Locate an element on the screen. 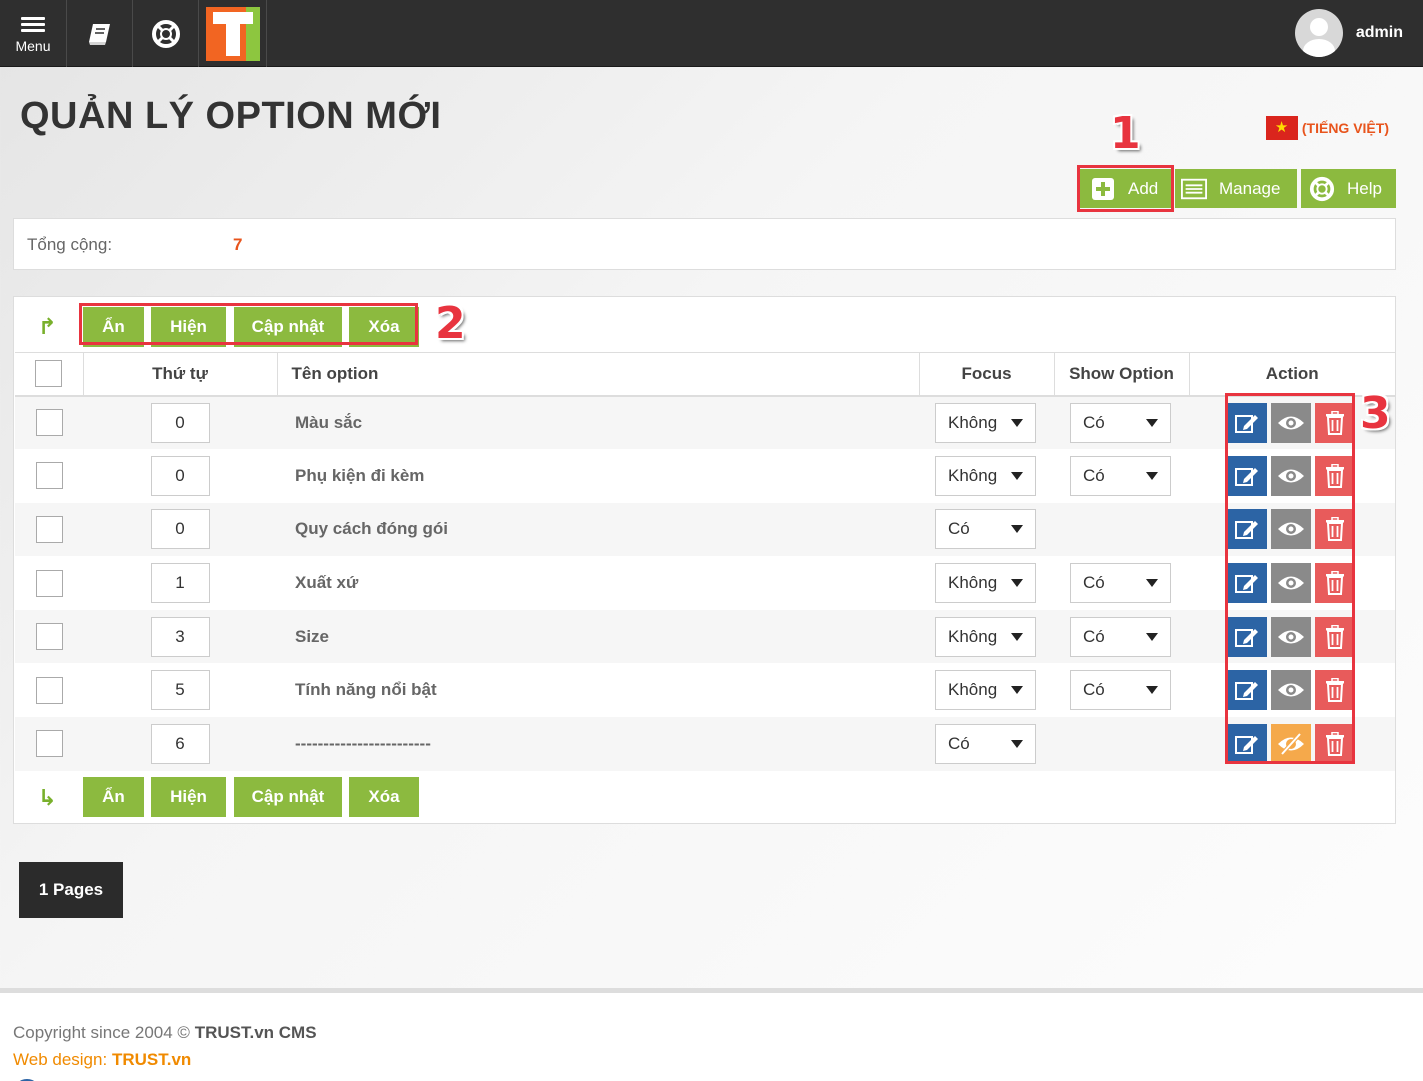  order-input: 3 is located at coordinates (180, 636).